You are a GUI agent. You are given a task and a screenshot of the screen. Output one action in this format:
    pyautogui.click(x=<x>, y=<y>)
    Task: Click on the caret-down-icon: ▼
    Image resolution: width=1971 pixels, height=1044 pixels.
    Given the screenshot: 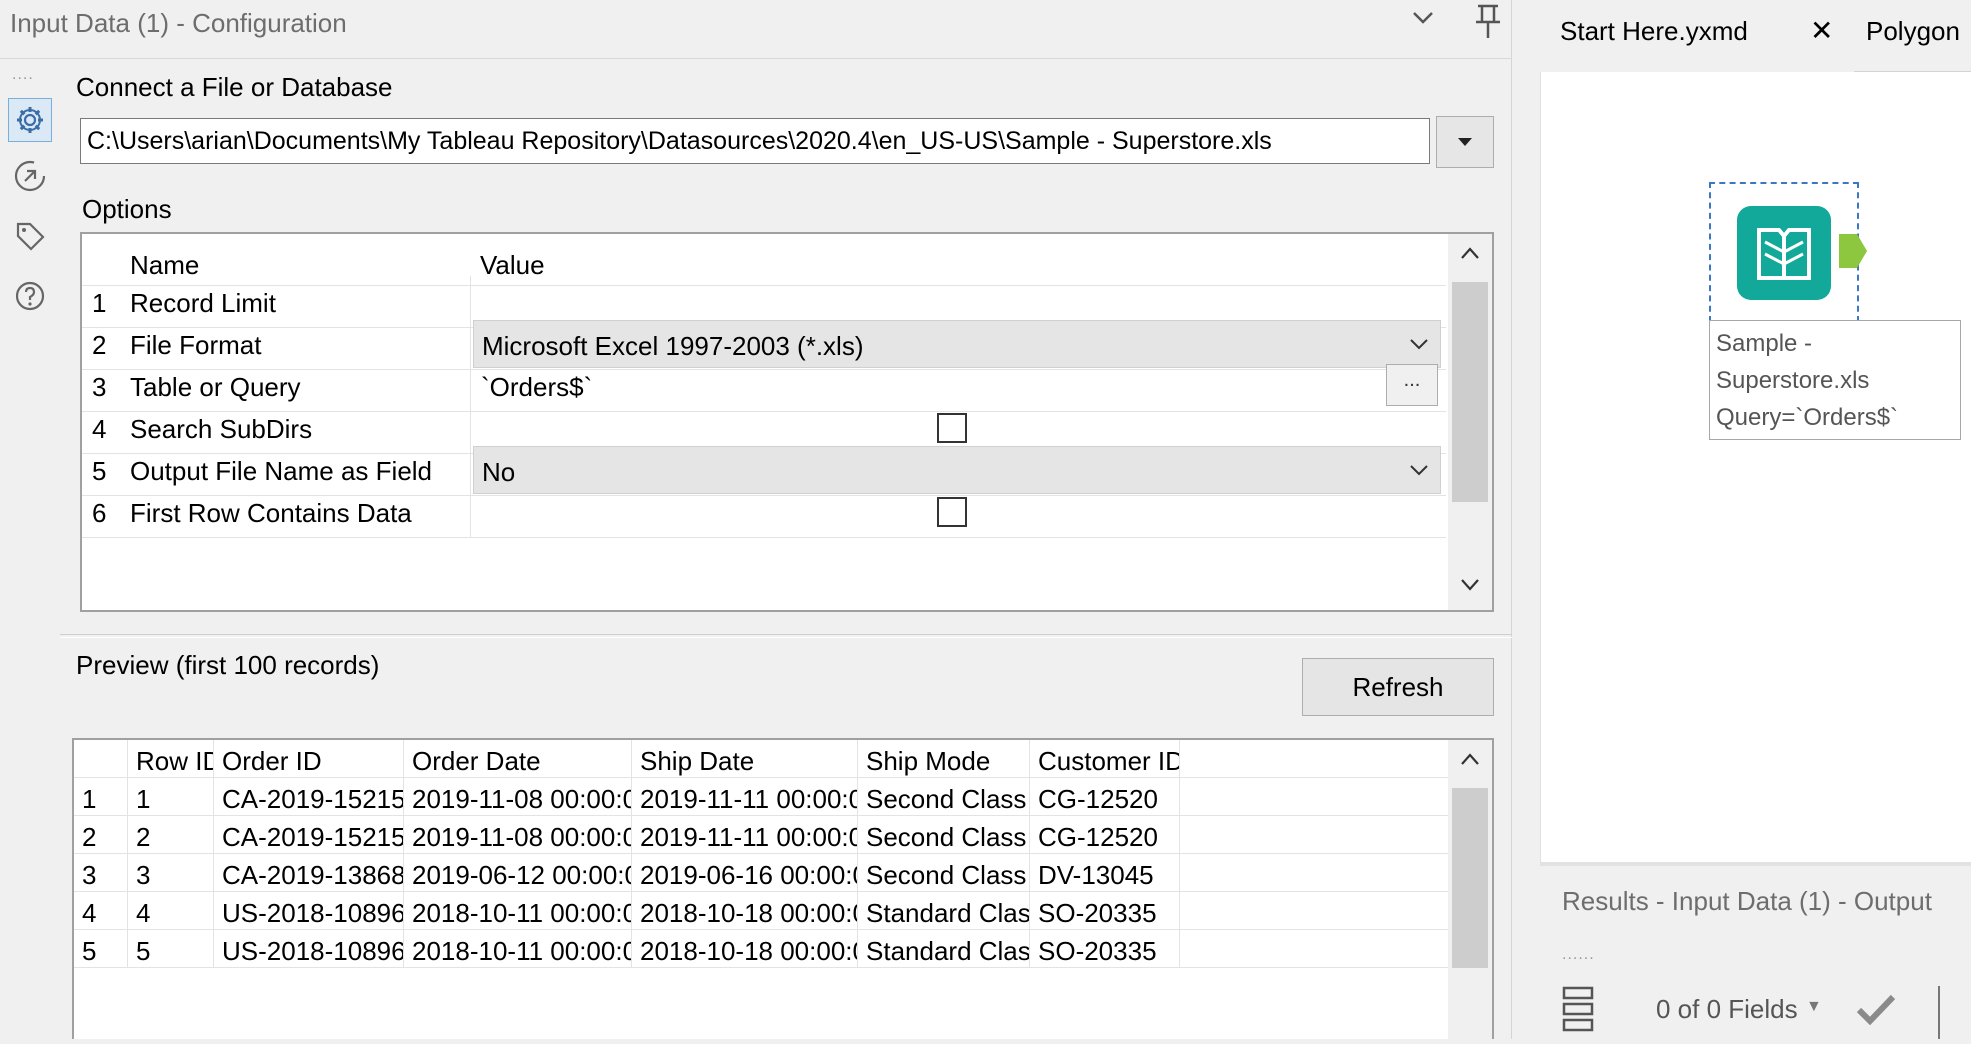 What is the action you would take?
    pyautogui.click(x=1814, y=1007)
    